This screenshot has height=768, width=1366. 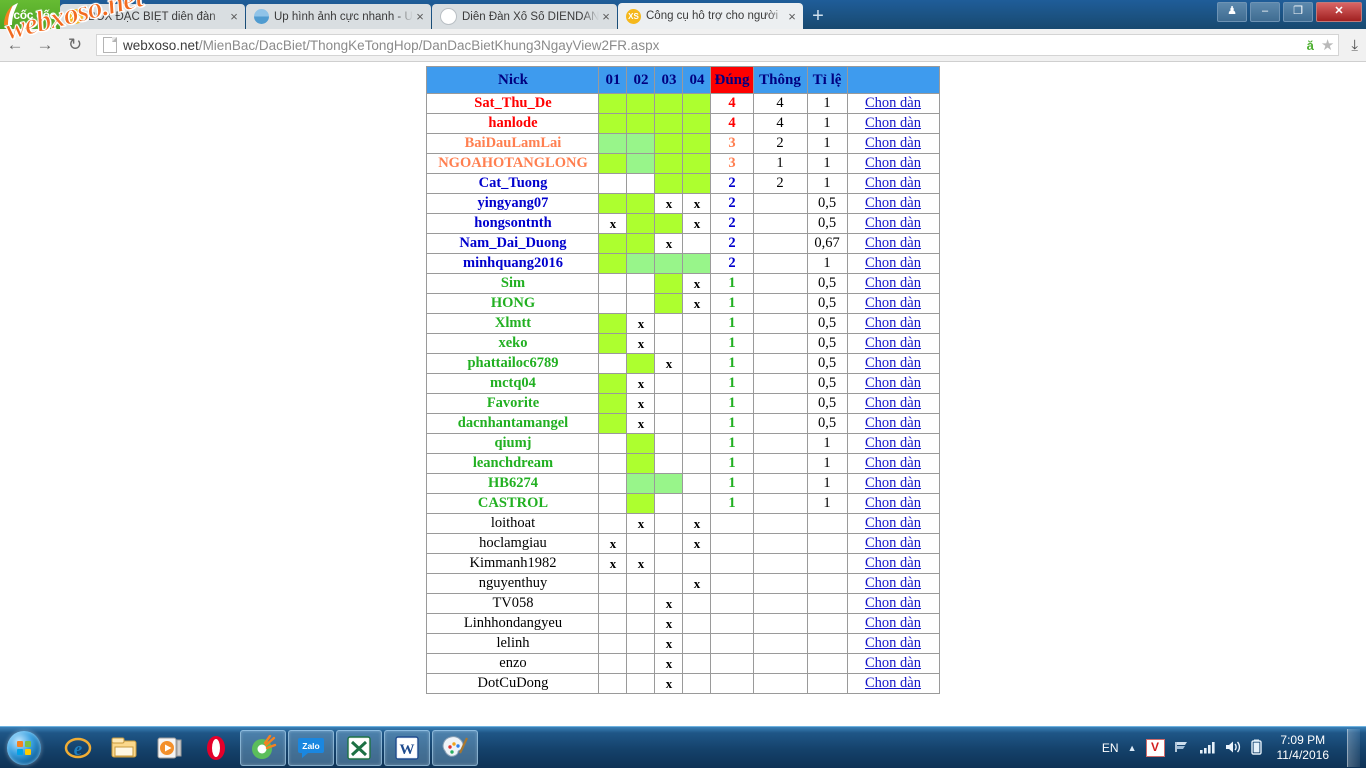 I want to click on zalo-icon: Zalo, so click(x=311, y=748).